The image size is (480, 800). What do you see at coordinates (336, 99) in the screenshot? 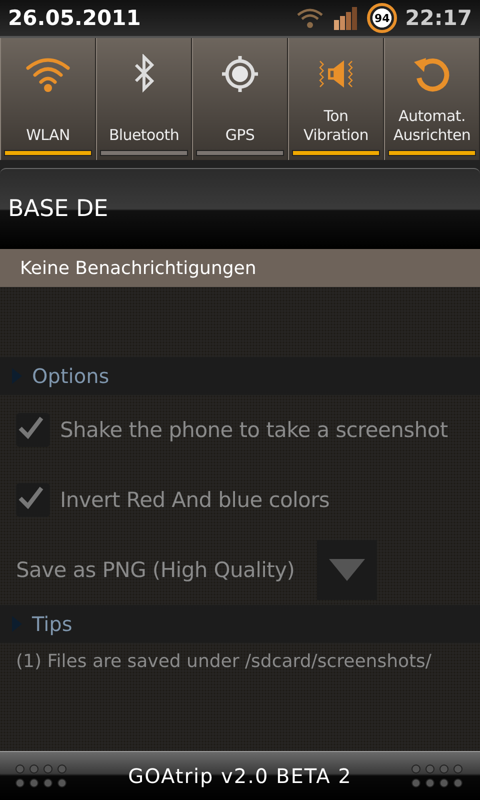
I see `toggle-button: Ton Vibration` at bounding box center [336, 99].